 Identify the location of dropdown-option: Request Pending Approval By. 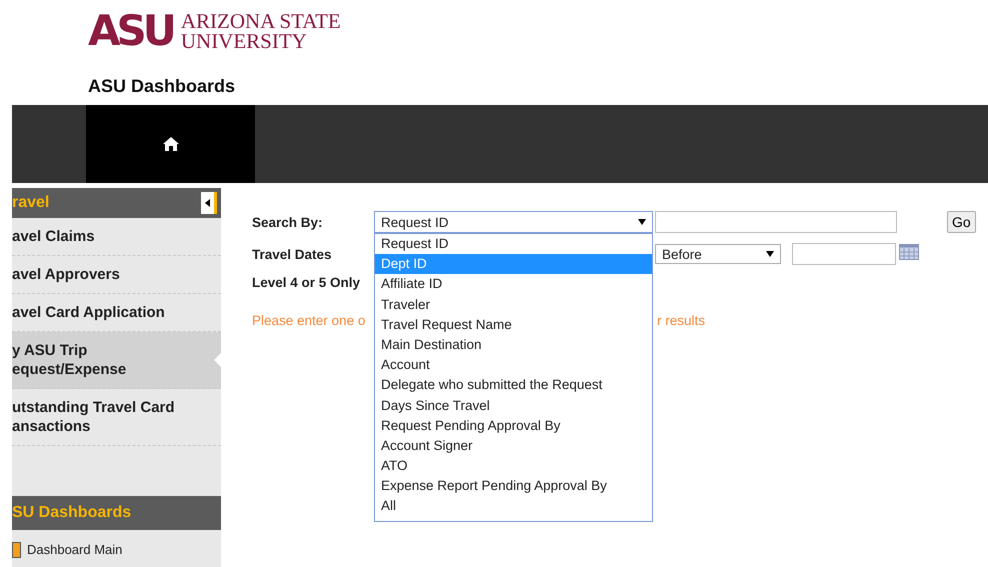
(513, 426).